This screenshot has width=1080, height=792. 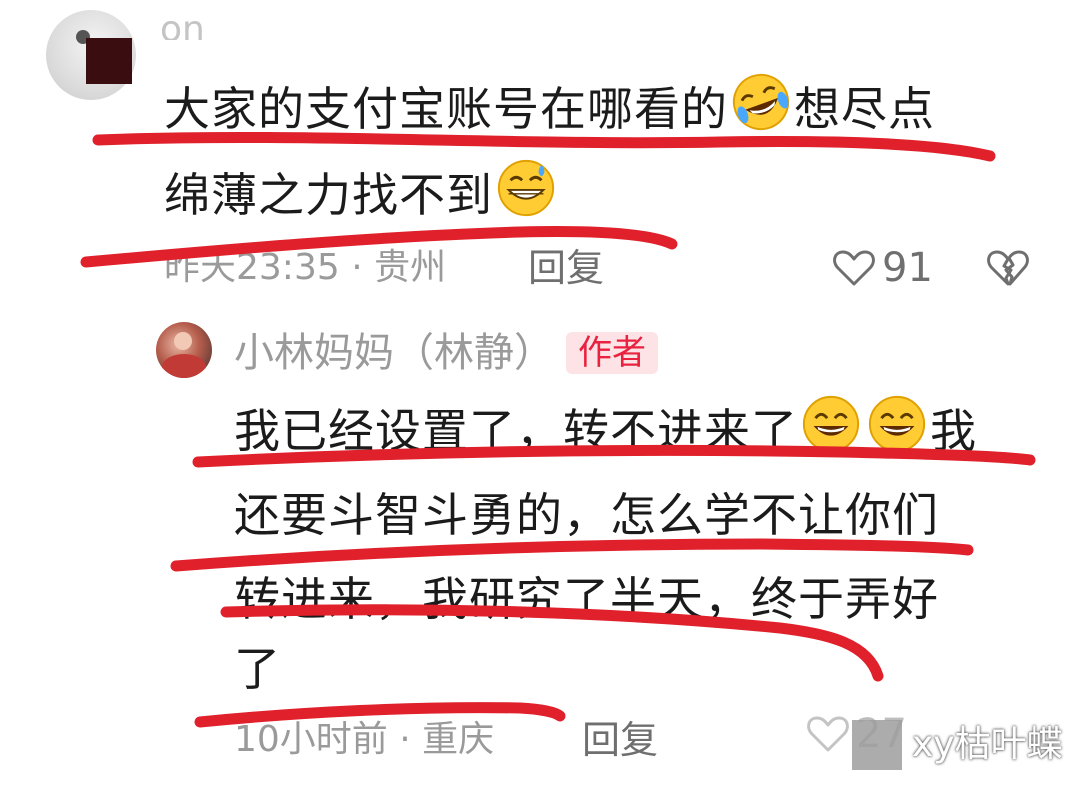 What do you see at coordinates (526, 188) in the screenshot?
I see `grinning-sweat-emoji-icon` at bounding box center [526, 188].